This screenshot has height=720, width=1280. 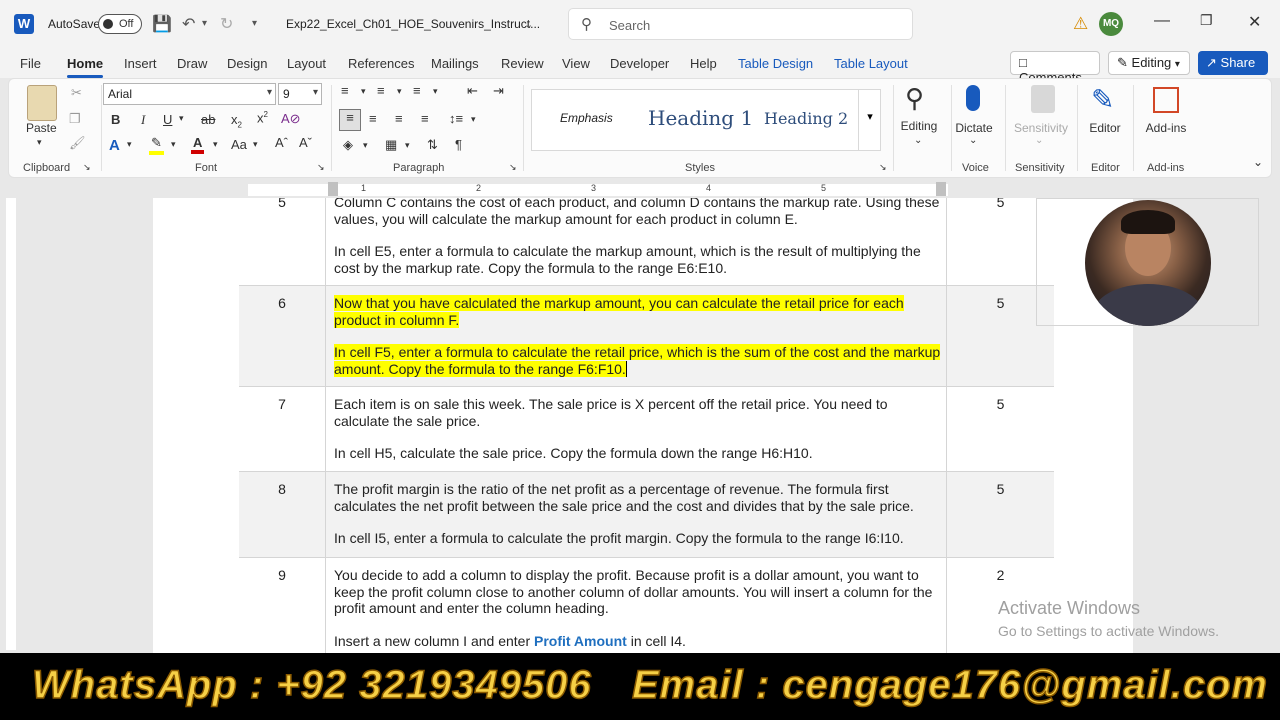 I want to click on line-spacing-icon: ↕≡, so click(x=456, y=118).